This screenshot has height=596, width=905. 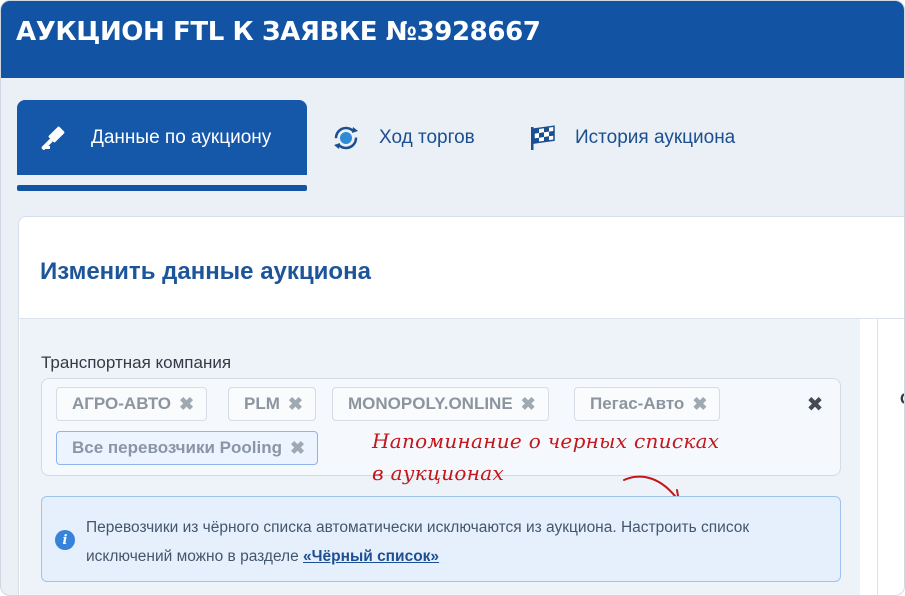 What do you see at coordinates (136, 362) in the screenshot?
I see `transport-company-label: Транспортная компания` at bounding box center [136, 362].